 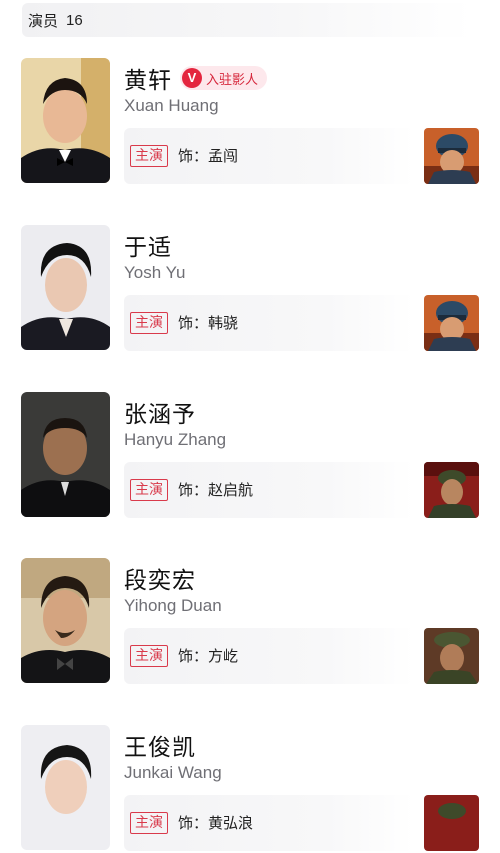 What do you see at coordinates (43, 20) in the screenshot?
I see `cast-header-label: 演员` at bounding box center [43, 20].